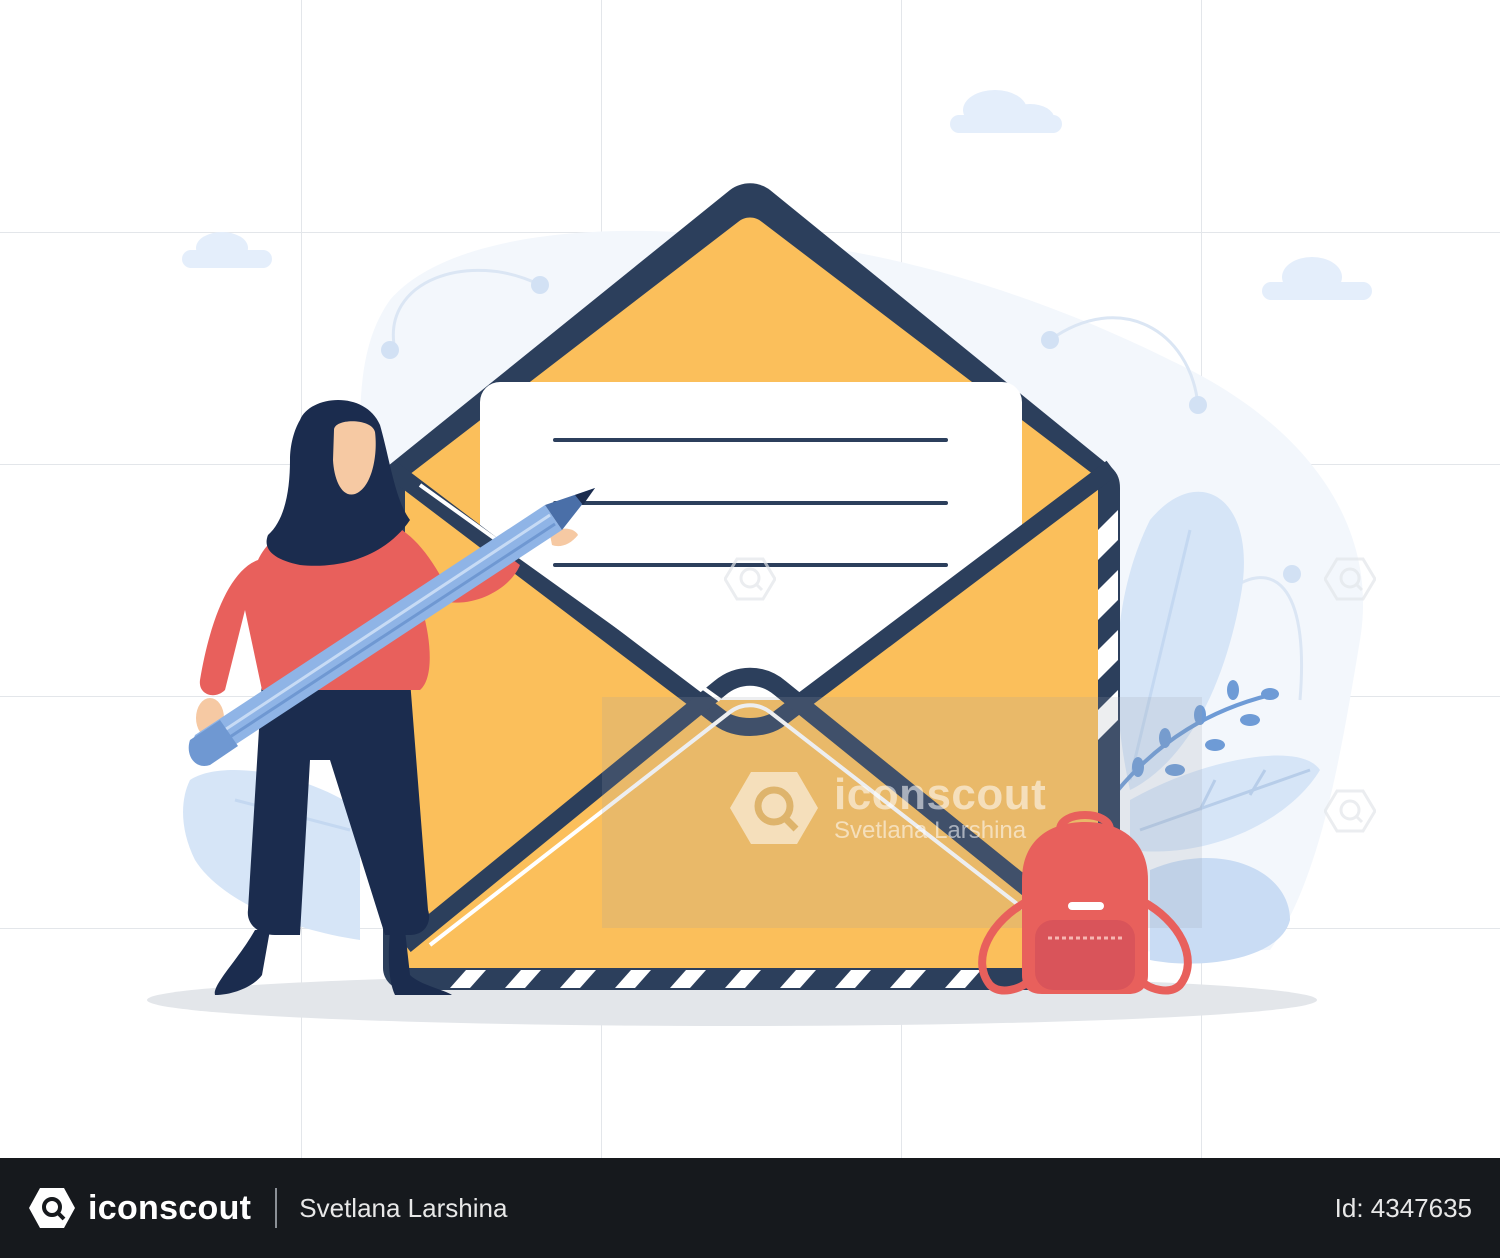 This screenshot has width=1500, height=1258. Describe the element at coordinates (403, 1208) in the screenshot. I see `footer-author: Svetlana Larshina` at that location.